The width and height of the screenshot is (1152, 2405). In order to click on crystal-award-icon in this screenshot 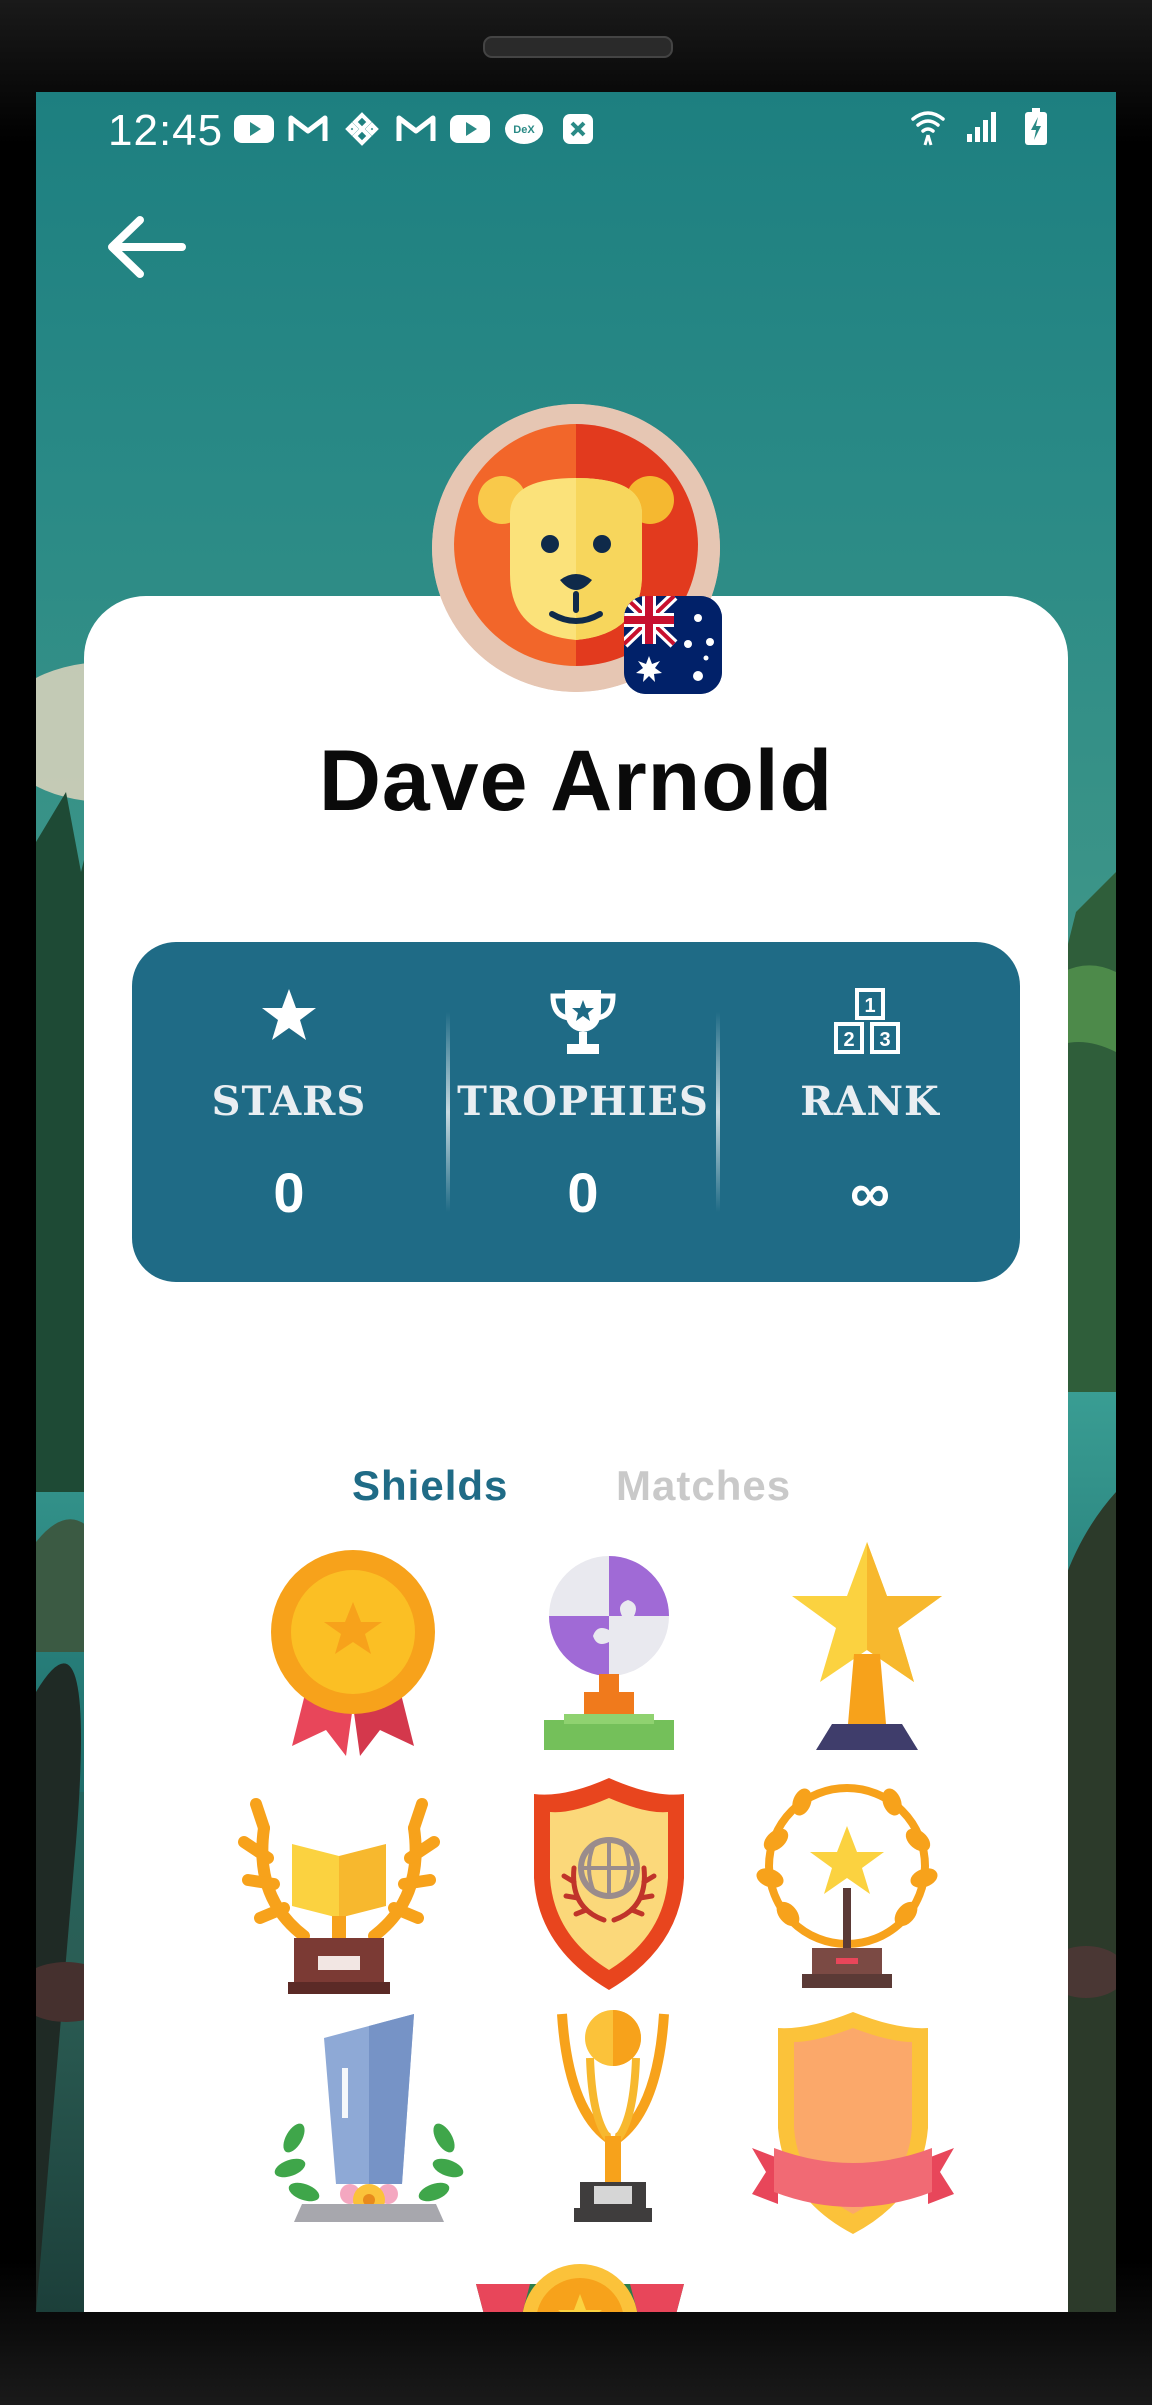, I will do `click(369, 2118)`.